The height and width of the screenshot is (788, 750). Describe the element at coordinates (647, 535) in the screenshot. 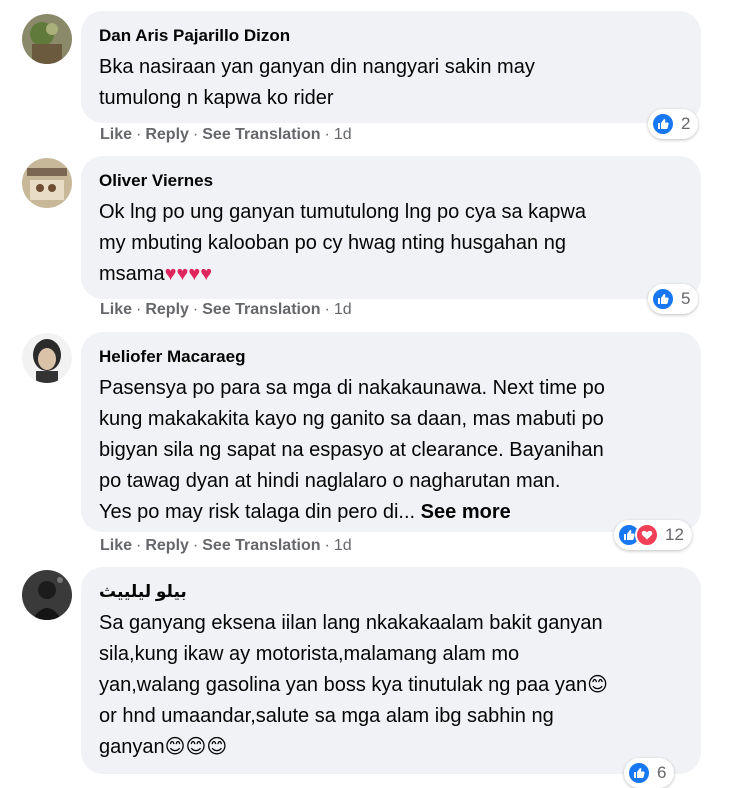

I see `heart-icon` at that location.